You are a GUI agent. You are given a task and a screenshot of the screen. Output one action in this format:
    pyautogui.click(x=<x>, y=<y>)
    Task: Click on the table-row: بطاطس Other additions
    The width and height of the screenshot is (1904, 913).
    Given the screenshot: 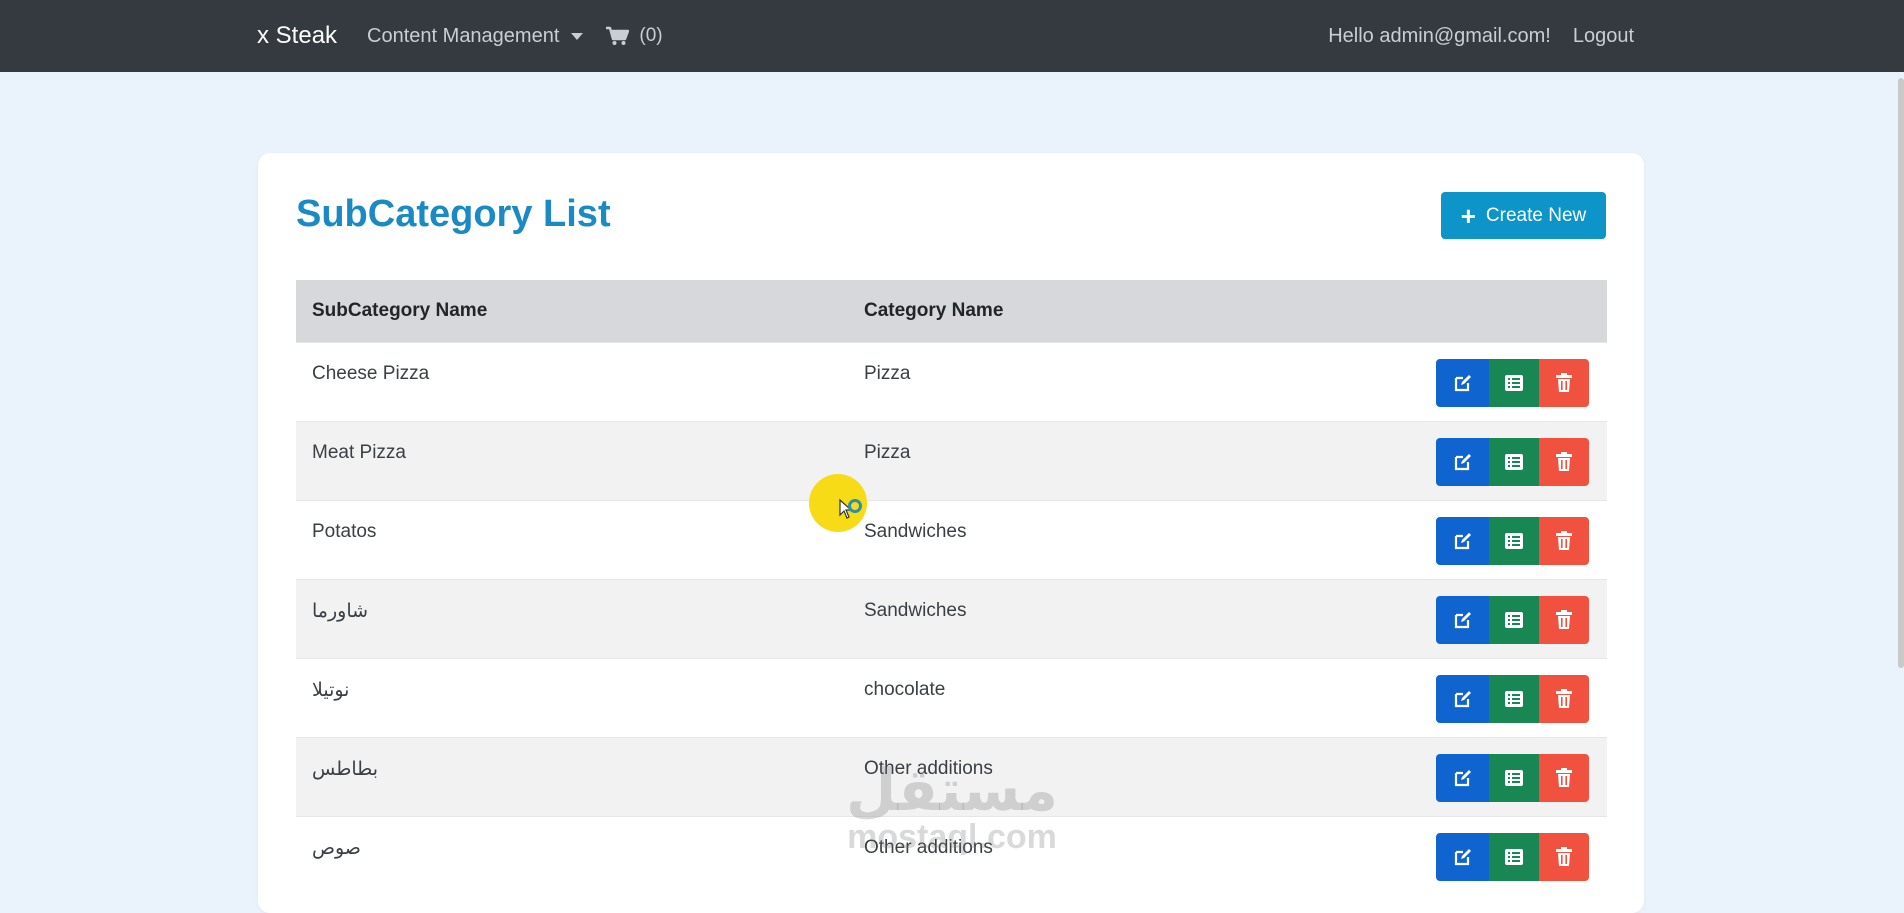 What is the action you would take?
    pyautogui.click(x=951, y=776)
    